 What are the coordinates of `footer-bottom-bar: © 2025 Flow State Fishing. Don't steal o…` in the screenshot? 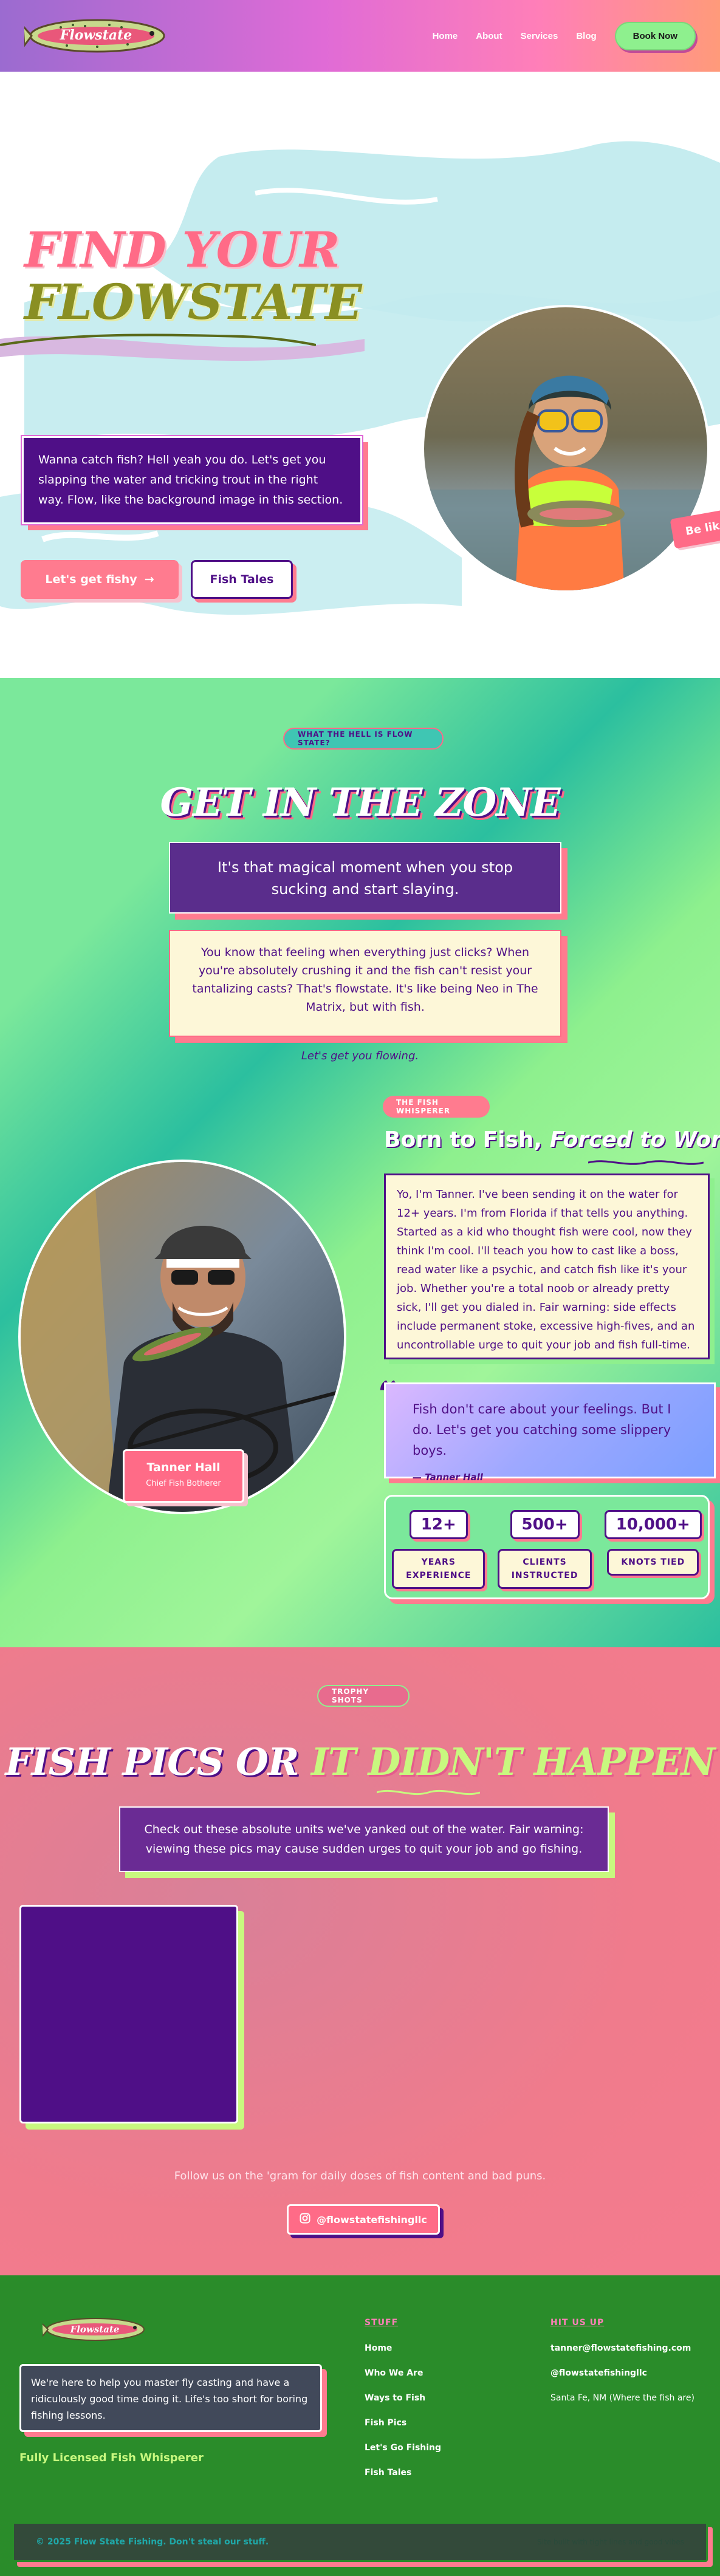 It's located at (360, 2542).